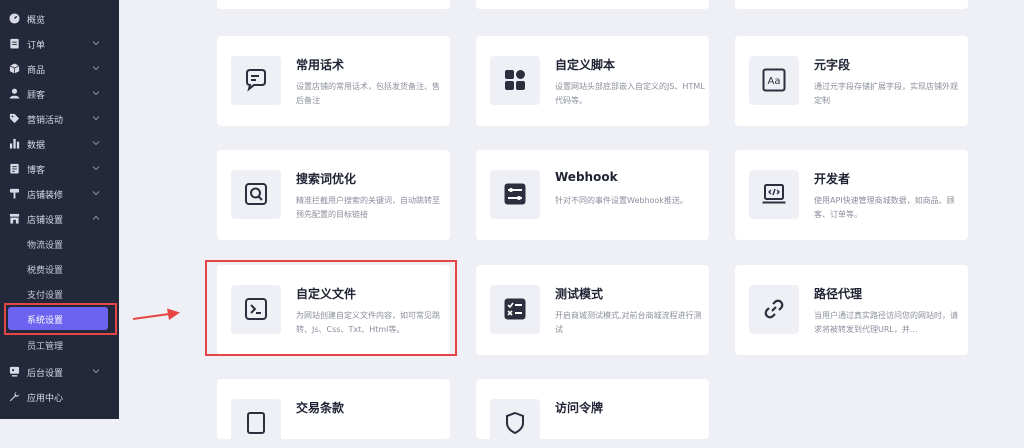  I want to click on link-icon, so click(774, 309).